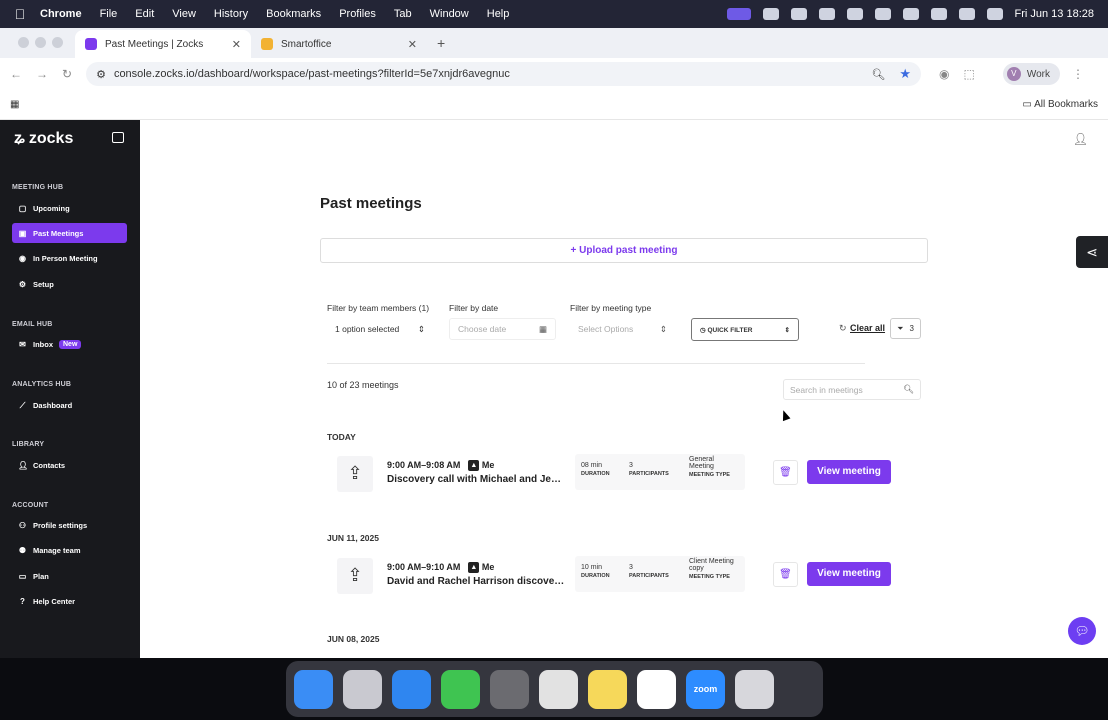 This screenshot has height=720, width=1108. What do you see at coordinates (1082, 631) in the screenshot?
I see `chat-support-icon: 💬︎` at bounding box center [1082, 631].